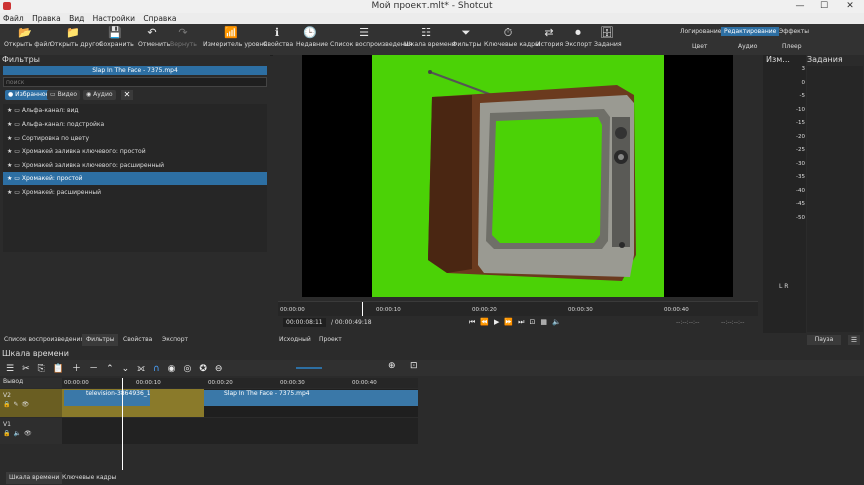 This screenshot has height=485, width=864. Describe the element at coordinates (175, 340) in the screenshot. I see `tab-export: Экспорт` at that location.